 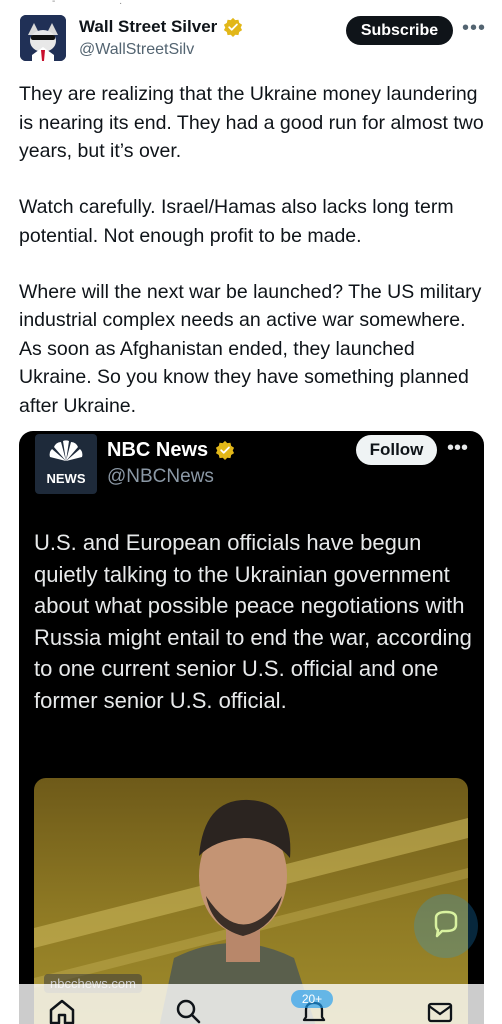 I want to click on nbc-news-logo: NEWS, so click(x=66, y=464).